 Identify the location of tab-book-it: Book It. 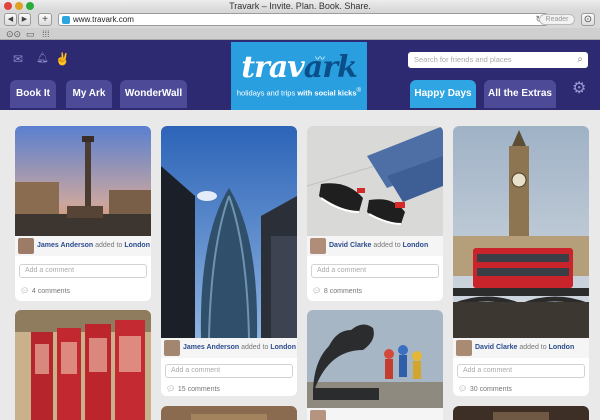
(33, 94).